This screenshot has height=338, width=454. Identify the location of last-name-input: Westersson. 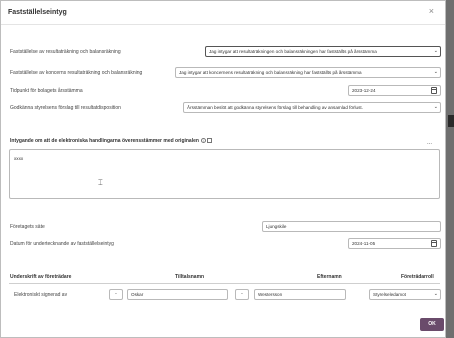
(300, 294).